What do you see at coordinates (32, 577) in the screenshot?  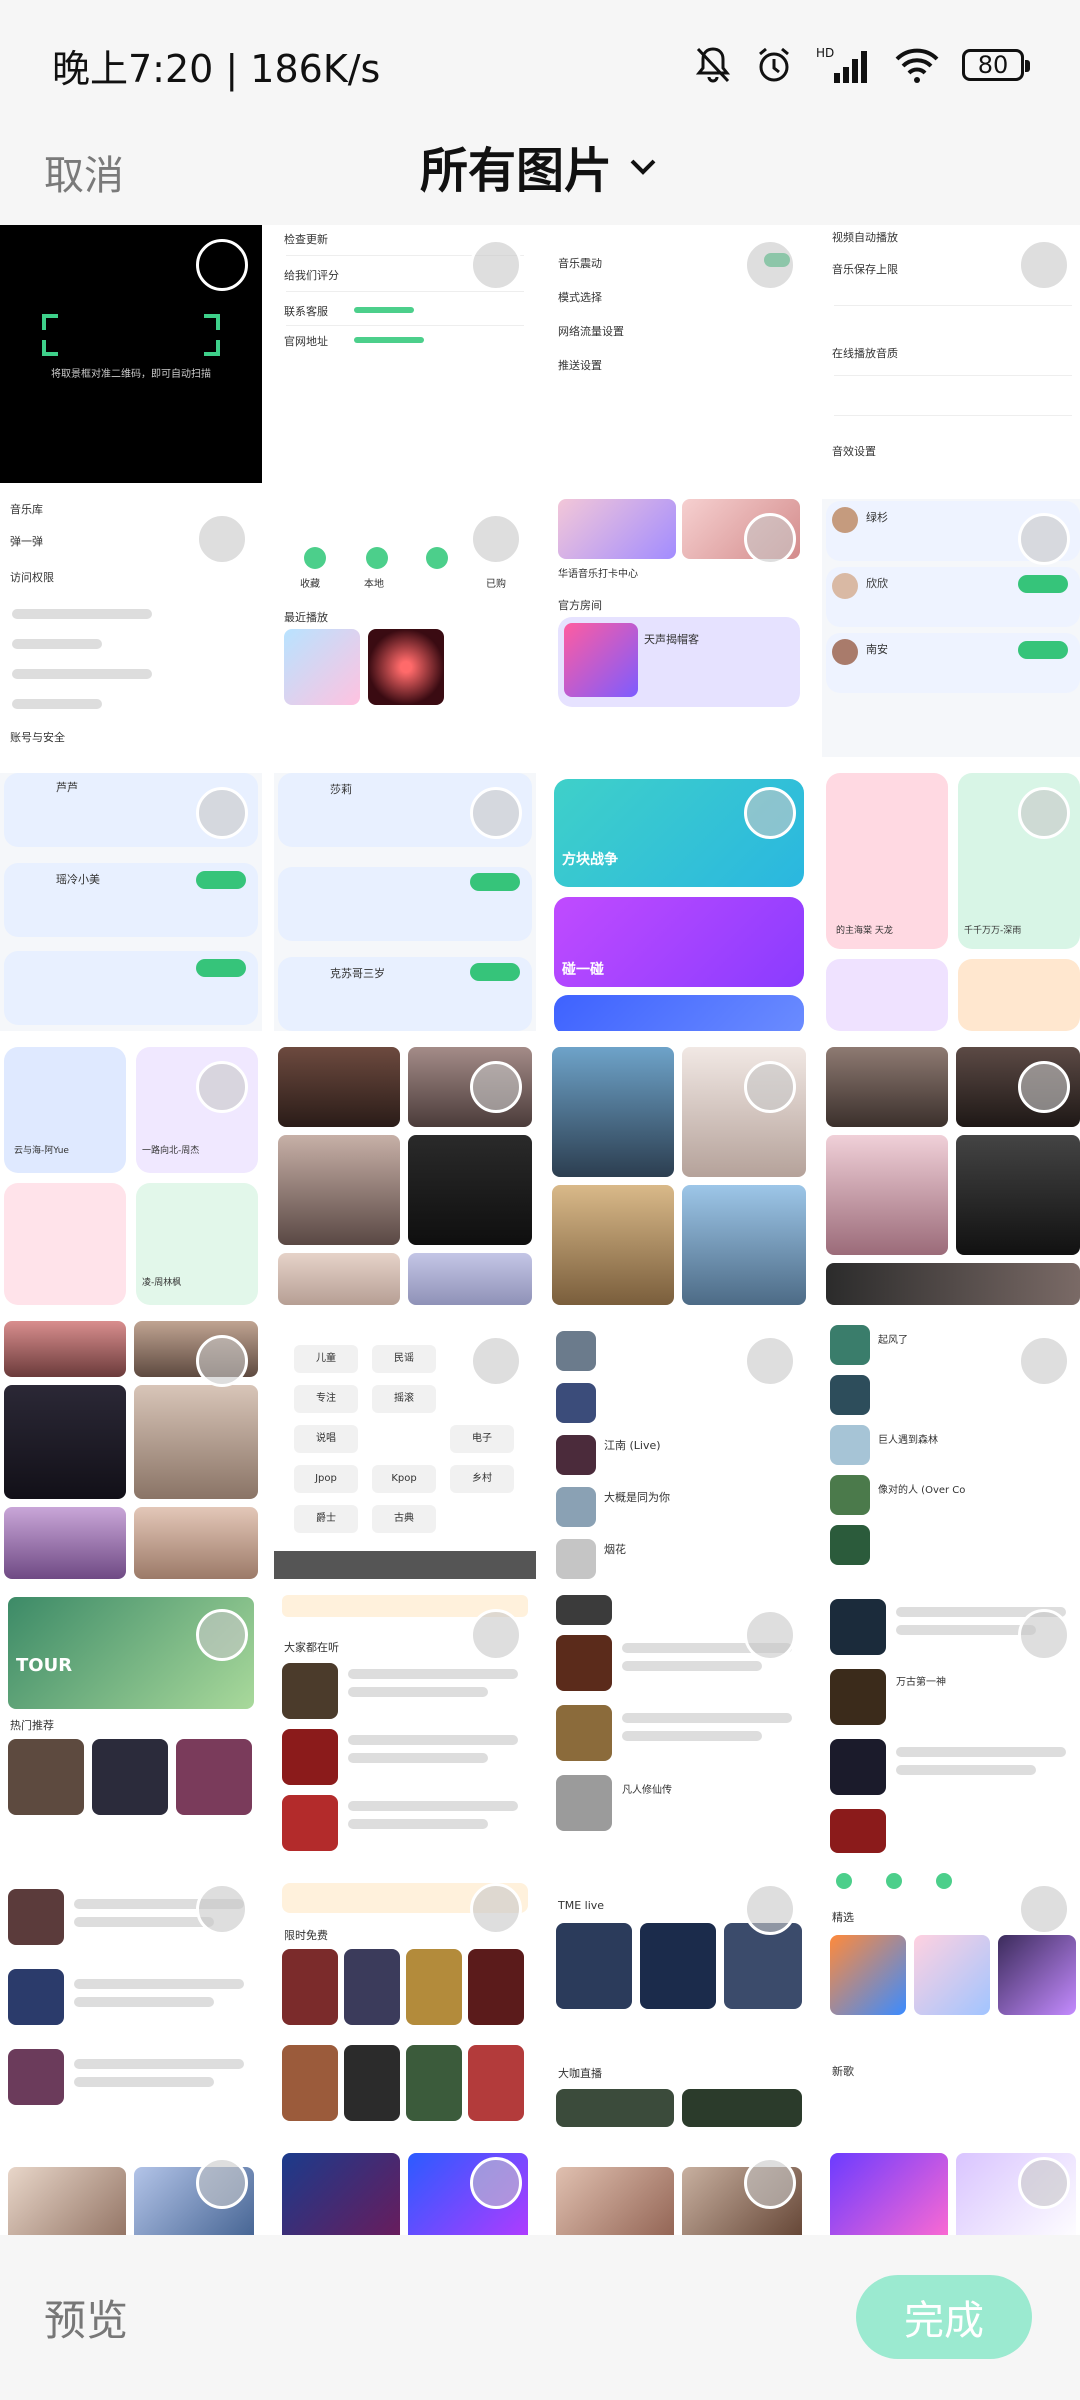 I see `thumb-text: 访问权限` at bounding box center [32, 577].